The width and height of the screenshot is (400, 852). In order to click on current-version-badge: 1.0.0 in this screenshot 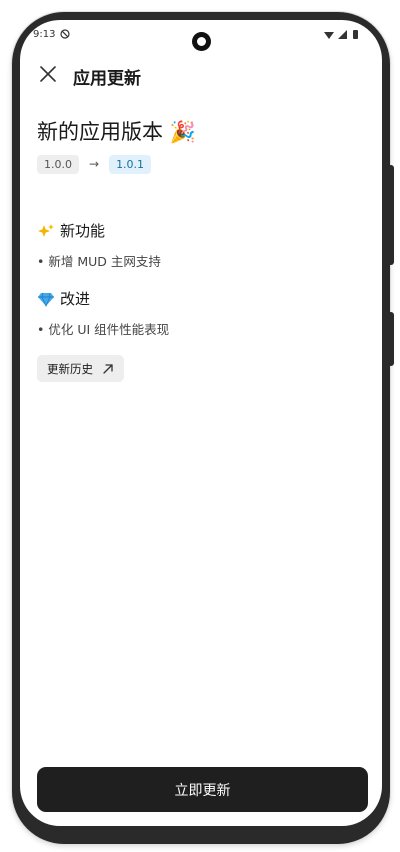, I will do `click(58, 164)`.